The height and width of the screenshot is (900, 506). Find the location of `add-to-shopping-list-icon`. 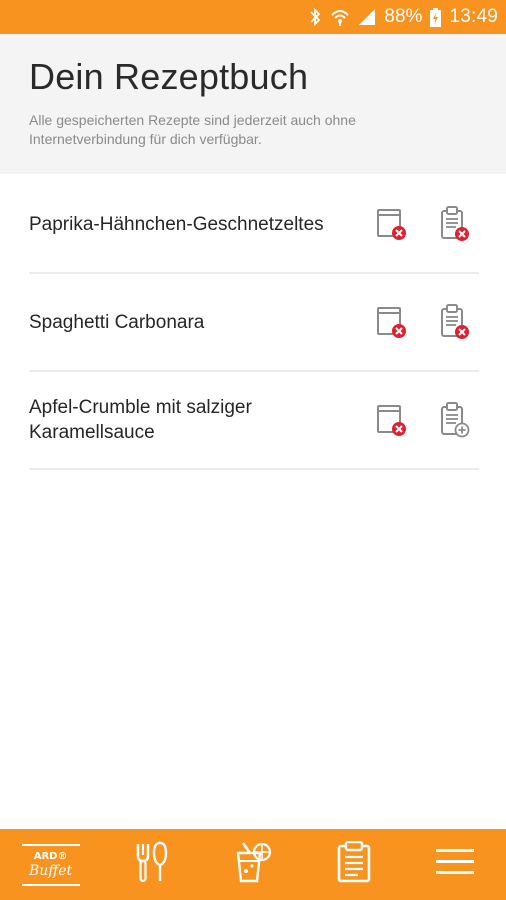

add-to-shopping-list-icon is located at coordinates (455, 420).